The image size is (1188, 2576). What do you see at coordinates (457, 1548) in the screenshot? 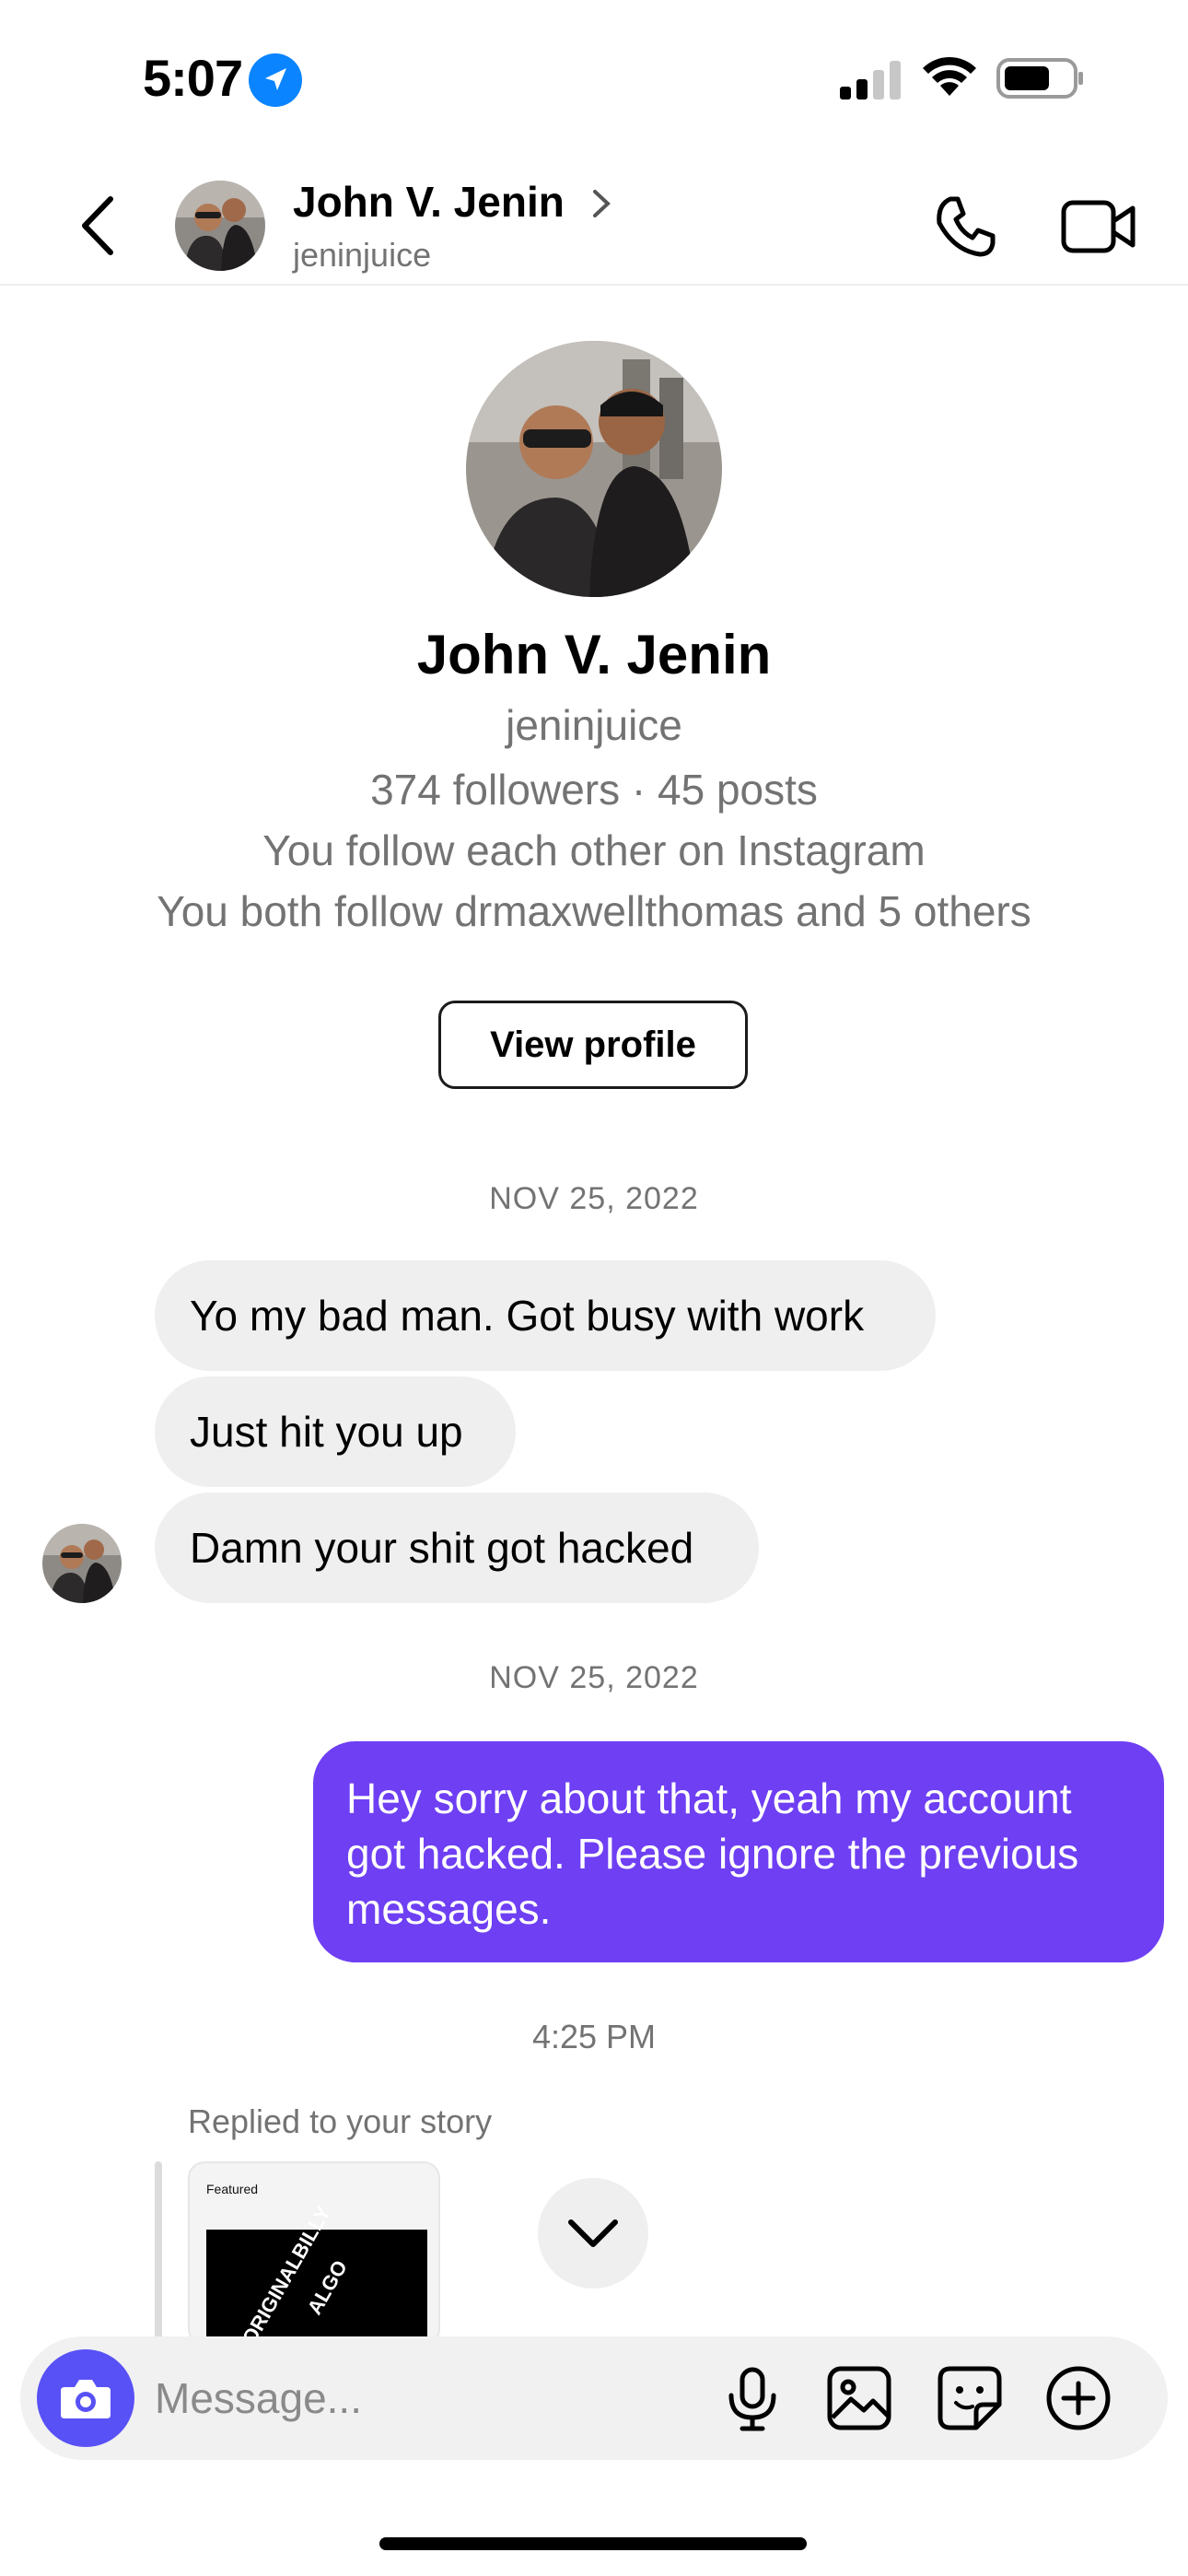
I see `received-message: Damn your shit got hacked` at bounding box center [457, 1548].